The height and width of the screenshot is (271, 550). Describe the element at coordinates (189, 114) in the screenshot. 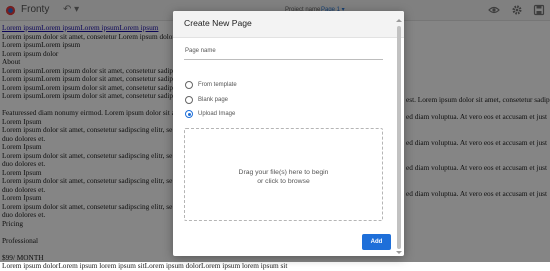

I see `radio-upload-image` at that location.